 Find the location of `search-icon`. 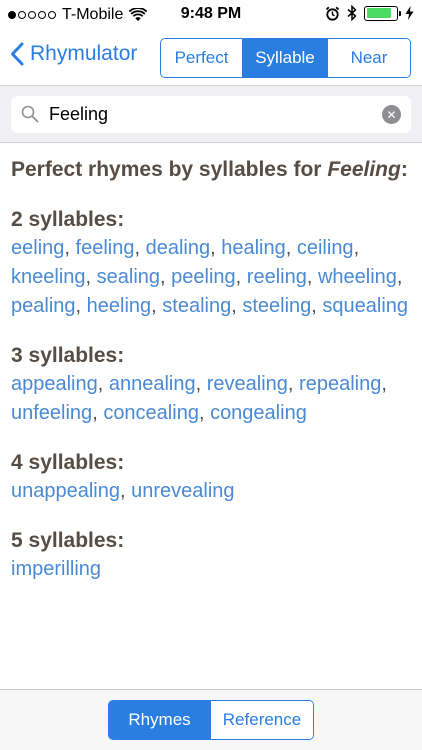

search-icon is located at coordinates (30, 114).